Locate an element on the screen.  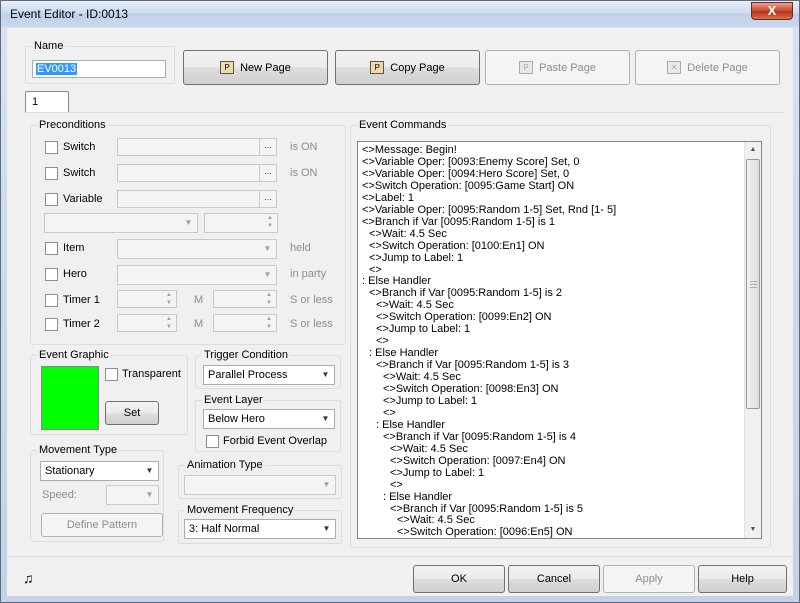
switch1-checkbox is located at coordinates (51, 147).